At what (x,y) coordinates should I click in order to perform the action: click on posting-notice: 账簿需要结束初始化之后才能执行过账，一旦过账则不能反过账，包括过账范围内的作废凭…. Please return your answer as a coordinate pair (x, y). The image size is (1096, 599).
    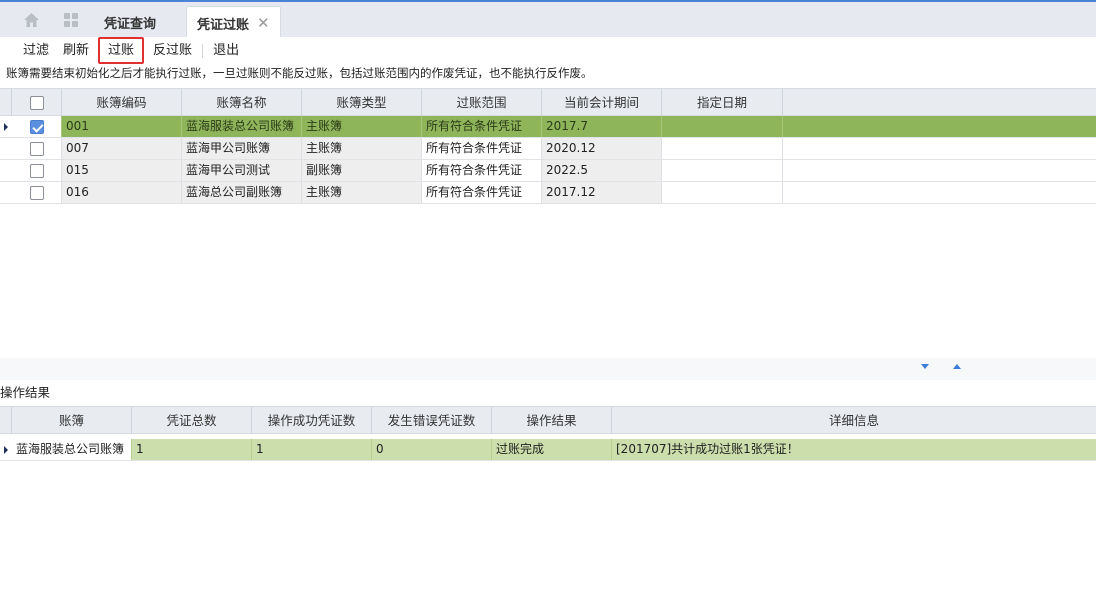
    Looking at the image, I should click on (299, 73).